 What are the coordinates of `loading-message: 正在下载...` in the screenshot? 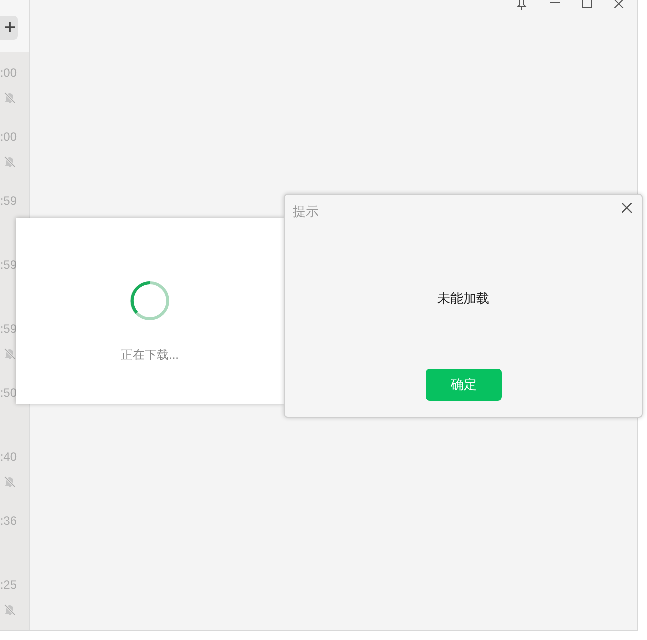 It's located at (149, 355).